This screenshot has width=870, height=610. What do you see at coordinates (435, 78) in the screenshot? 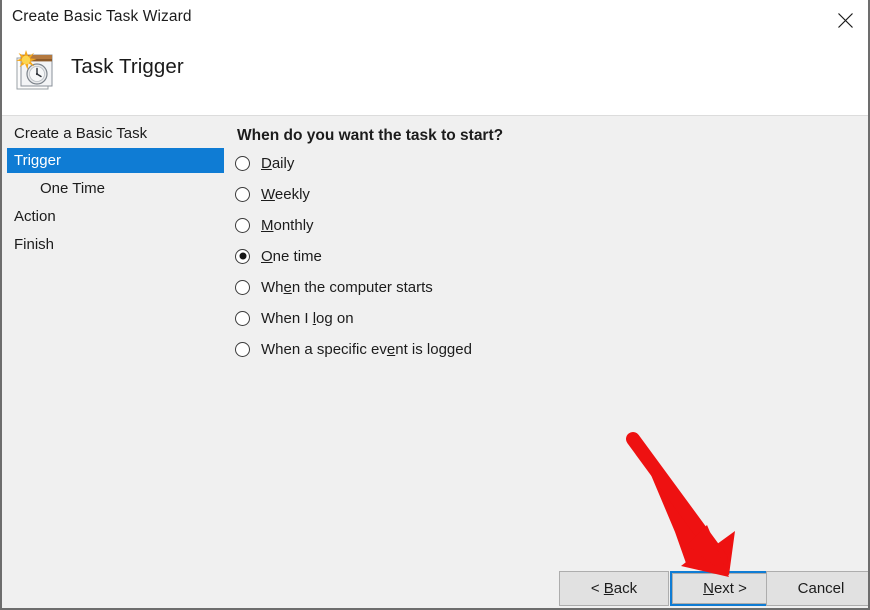
I see `wizard-header: Task Trigger` at bounding box center [435, 78].